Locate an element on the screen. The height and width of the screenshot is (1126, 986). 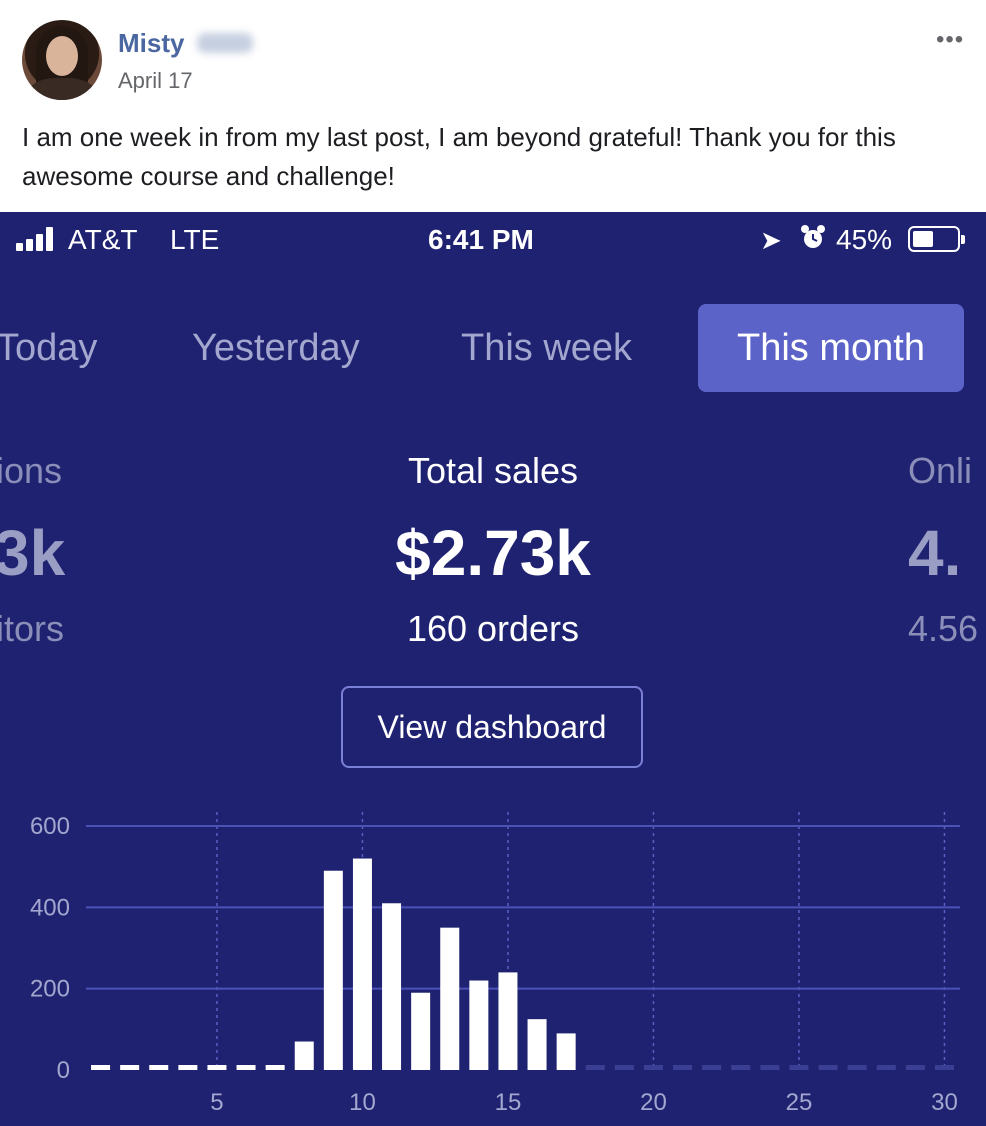
metric-total-sales-label: Total sales is located at coordinates (493, 470).